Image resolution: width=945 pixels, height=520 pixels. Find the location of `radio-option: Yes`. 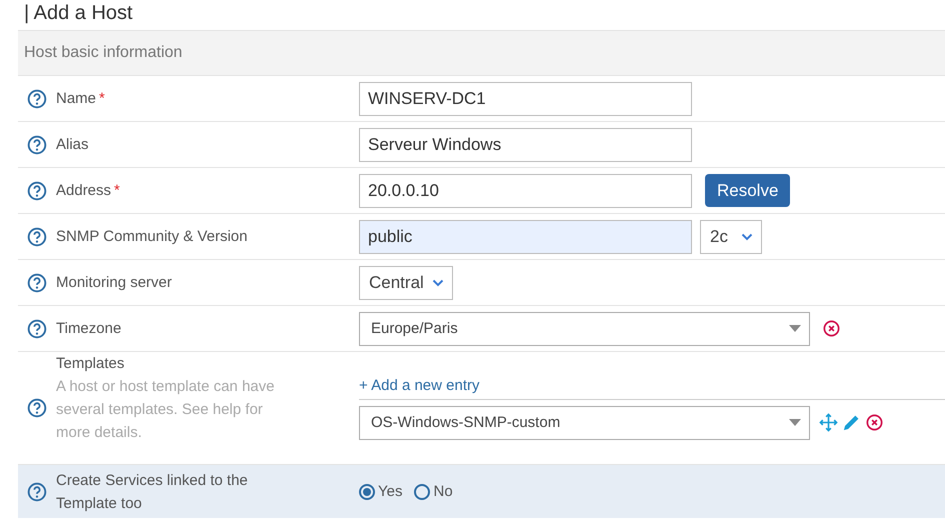

radio-option: Yes is located at coordinates (380, 491).